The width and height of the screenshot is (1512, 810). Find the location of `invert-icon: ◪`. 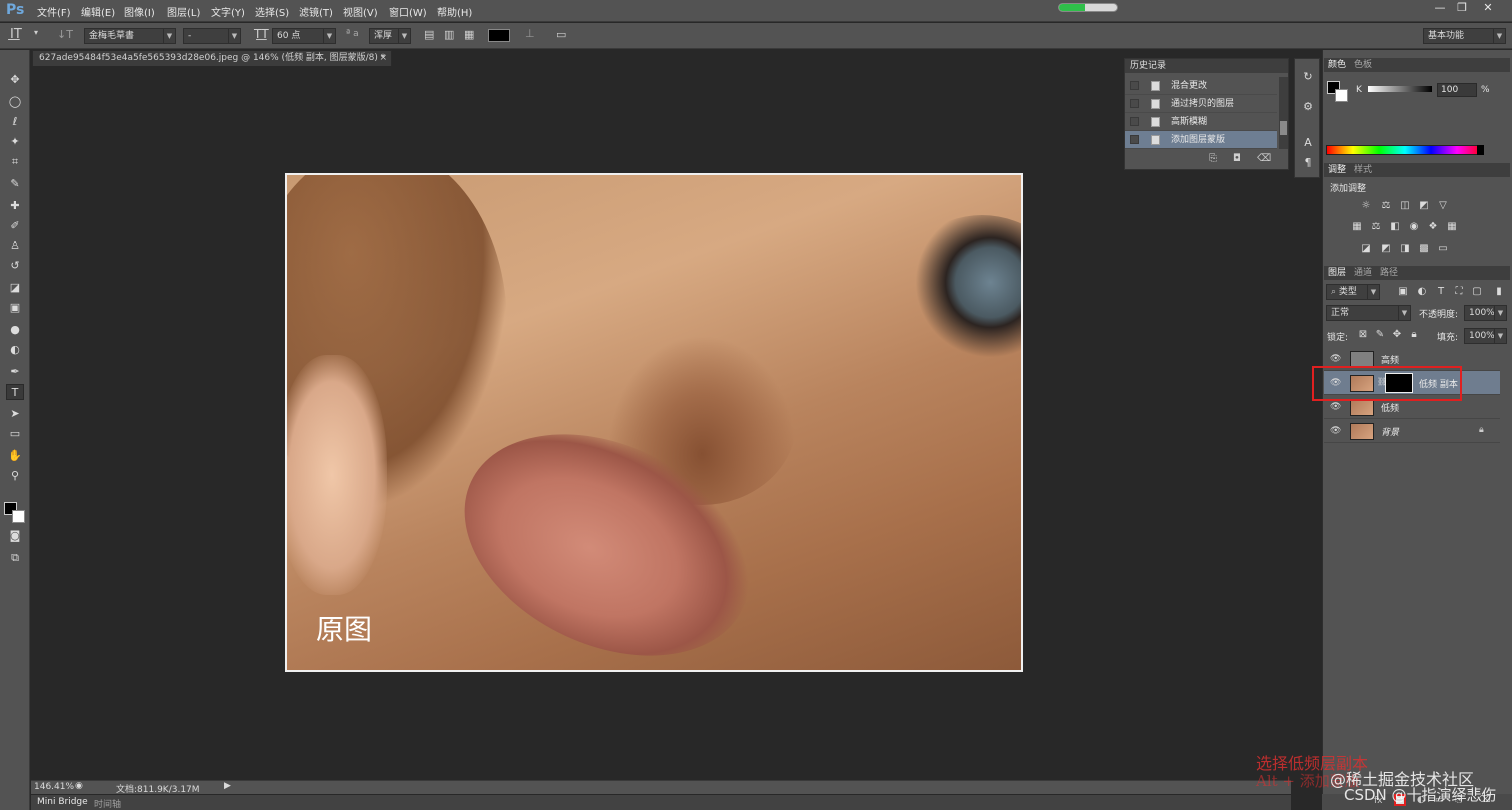

invert-icon: ◪ is located at coordinates (1366, 249).